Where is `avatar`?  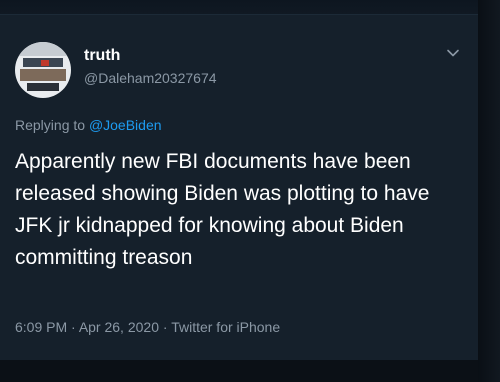
avatar is located at coordinates (43, 70).